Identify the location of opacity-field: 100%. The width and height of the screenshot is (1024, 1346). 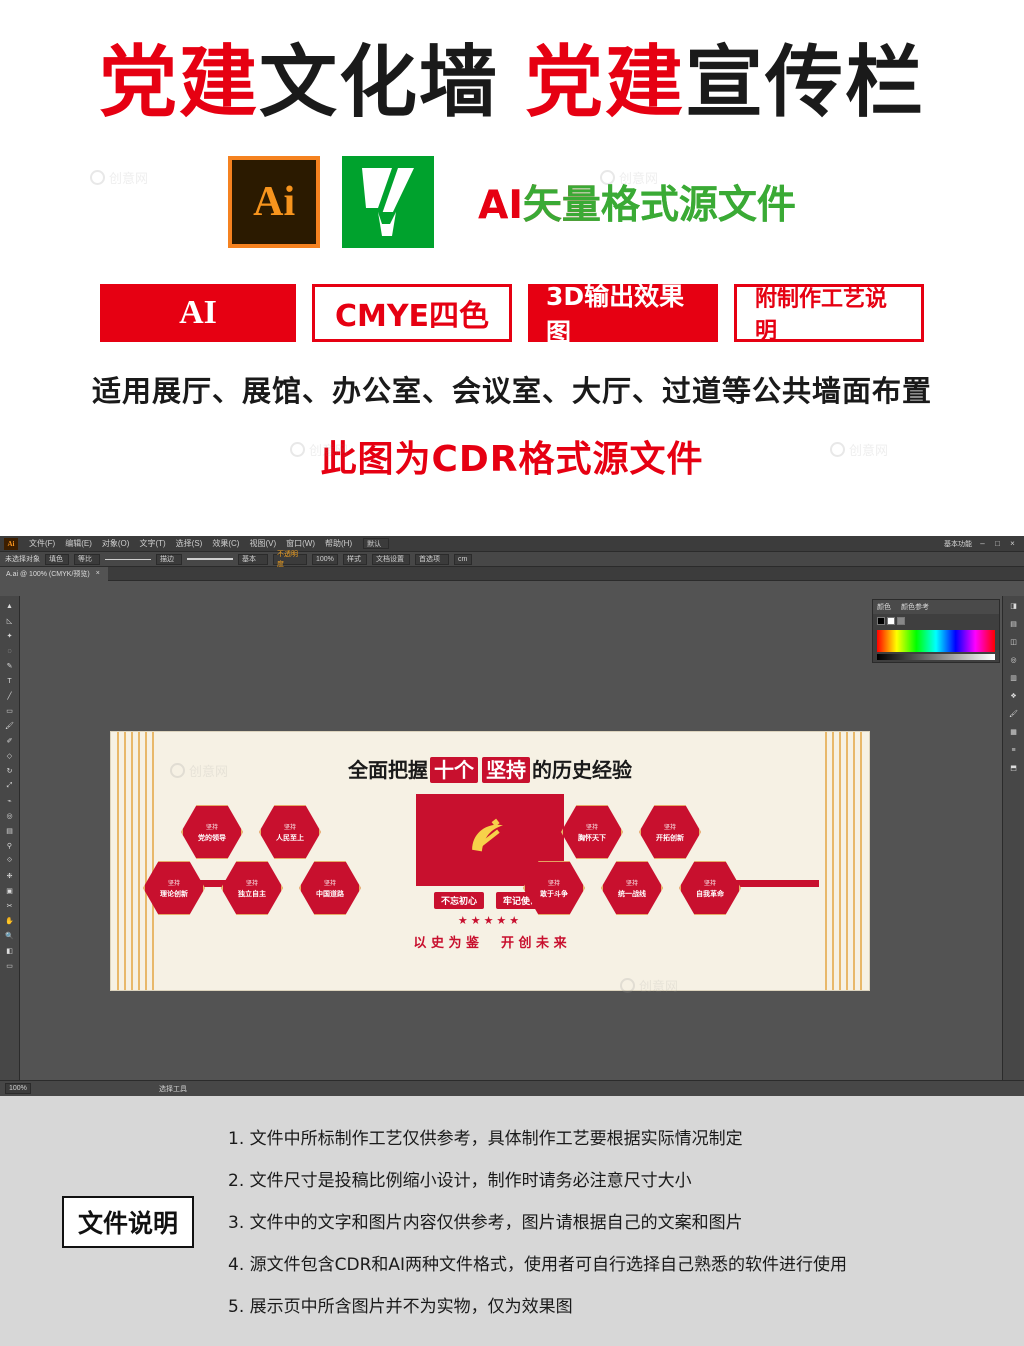
(325, 559).